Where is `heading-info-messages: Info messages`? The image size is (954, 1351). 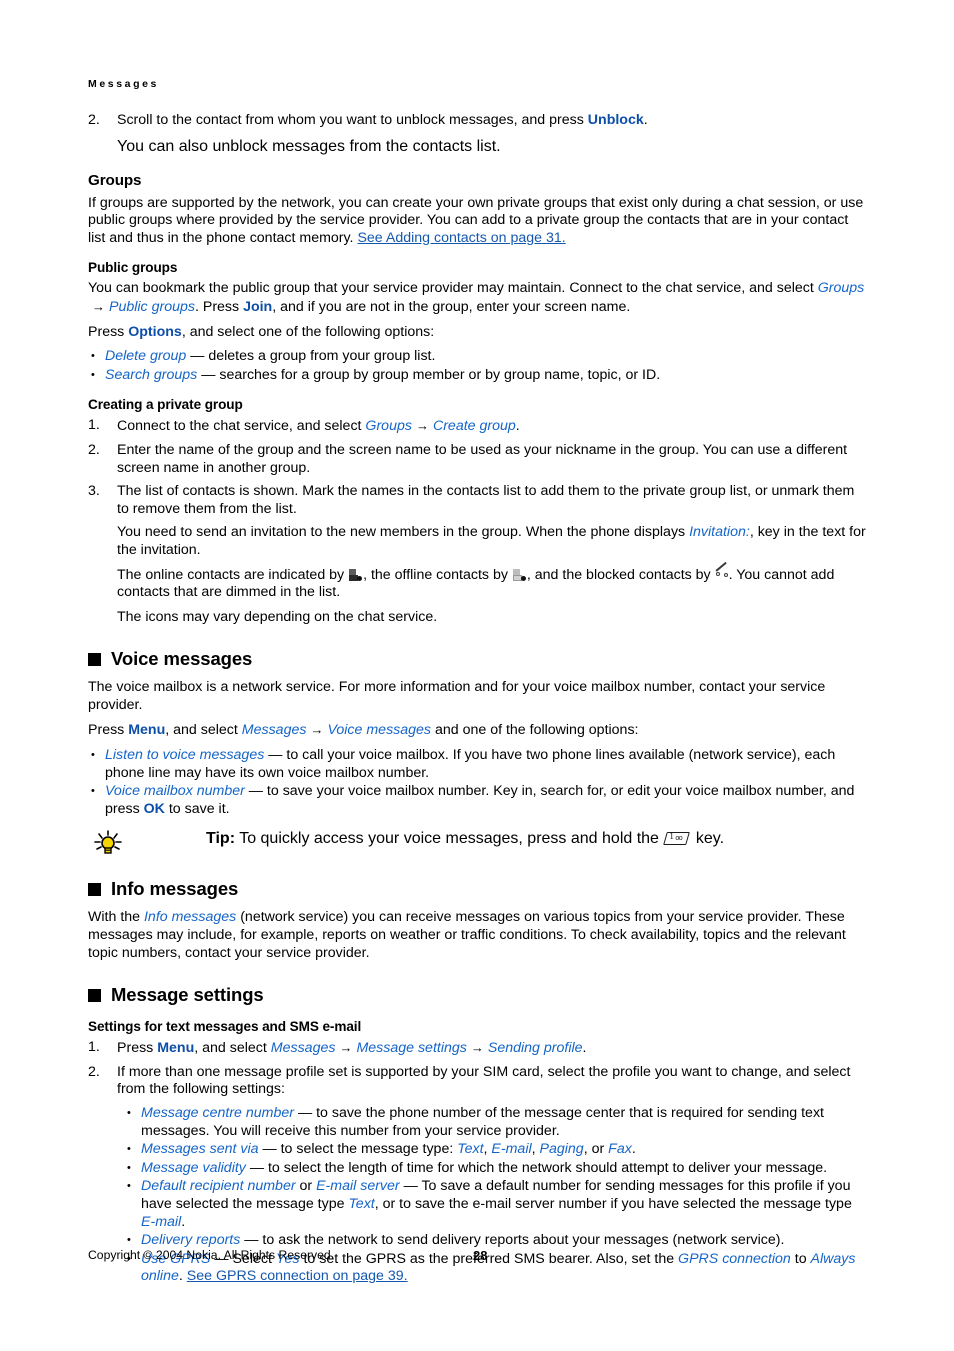
heading-info-messages: Info messages is located at coordinates (477, 889).